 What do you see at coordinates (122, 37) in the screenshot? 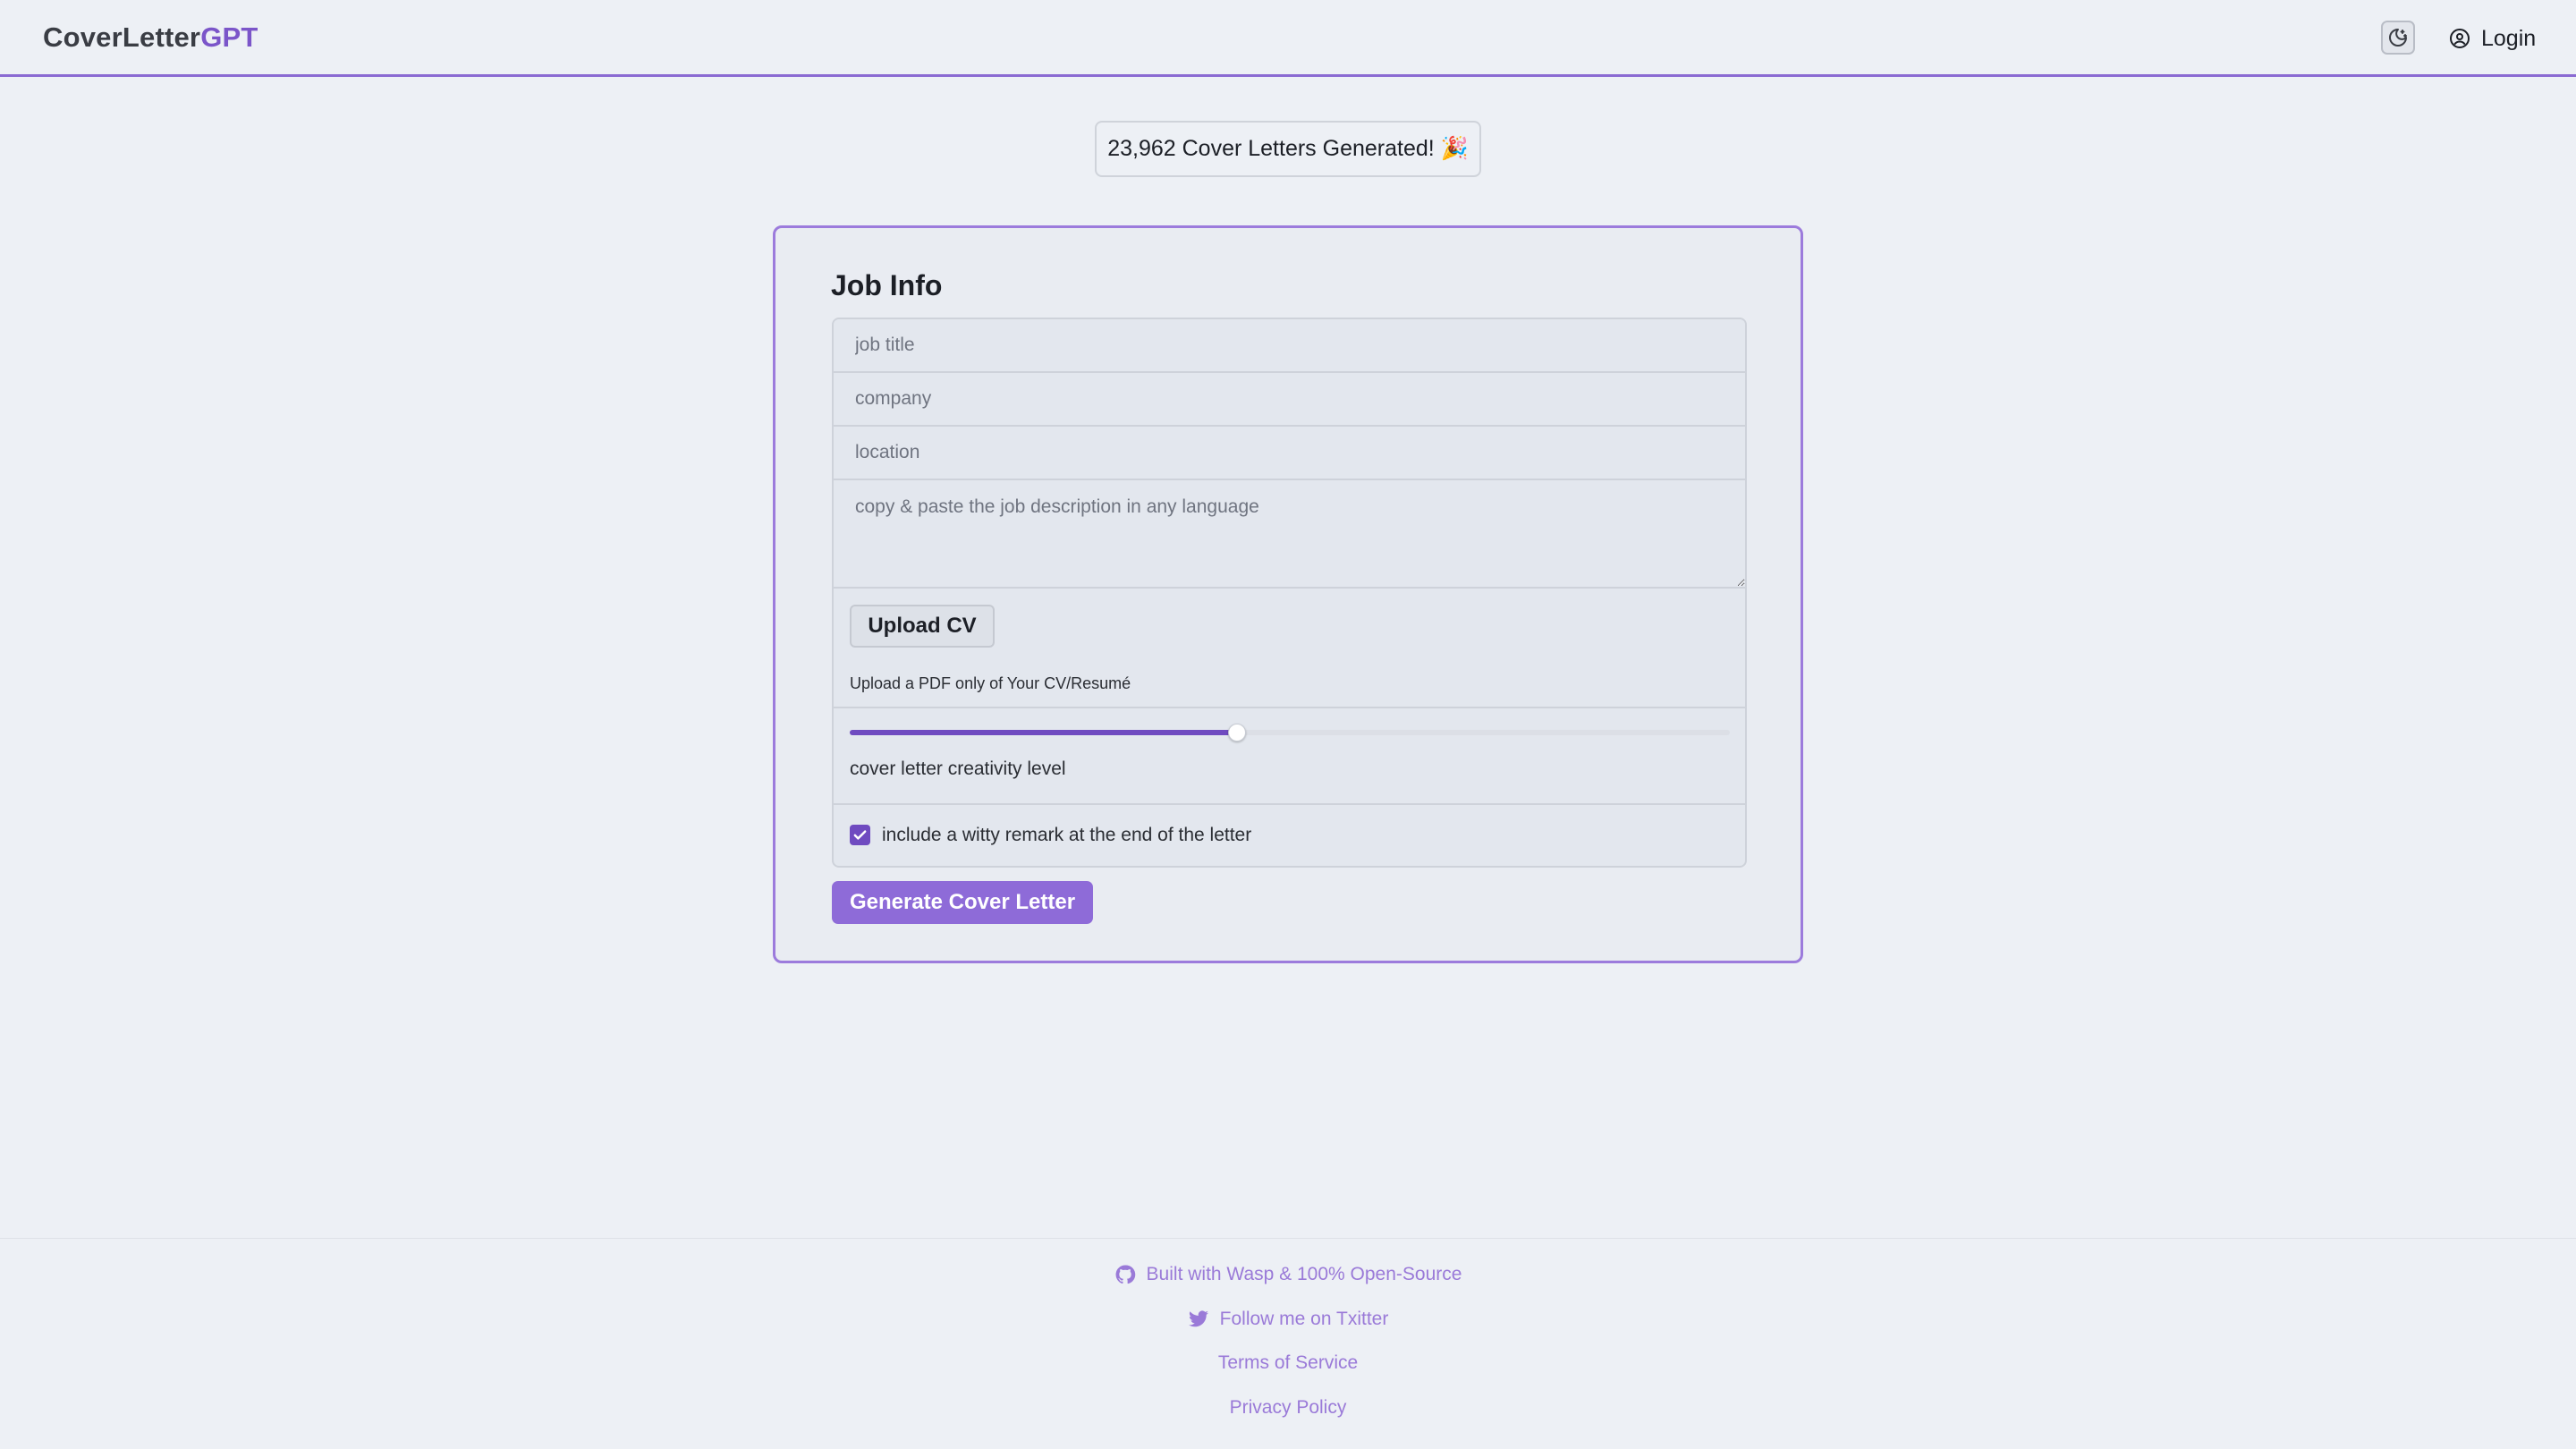
I see `brand-text-coverletter: CoverLetter` at bounding box center [122, 37].